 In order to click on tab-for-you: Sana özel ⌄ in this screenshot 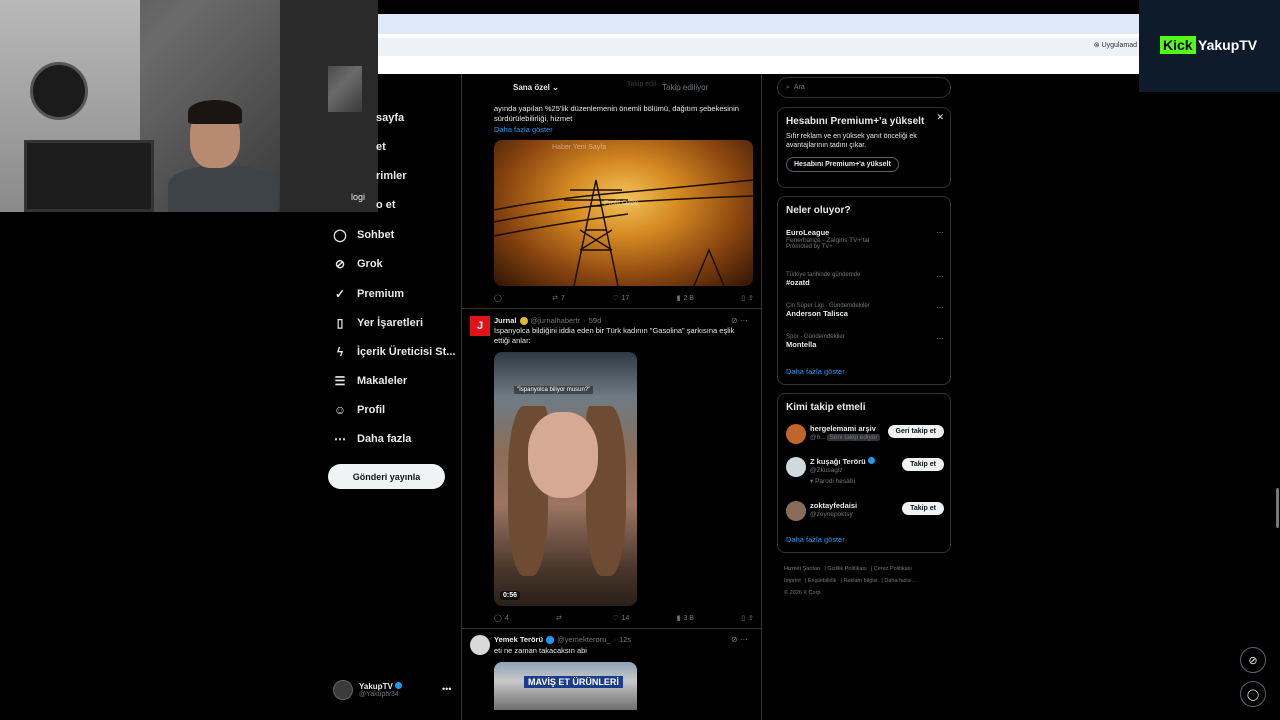, I will do `click(536, 87)`.